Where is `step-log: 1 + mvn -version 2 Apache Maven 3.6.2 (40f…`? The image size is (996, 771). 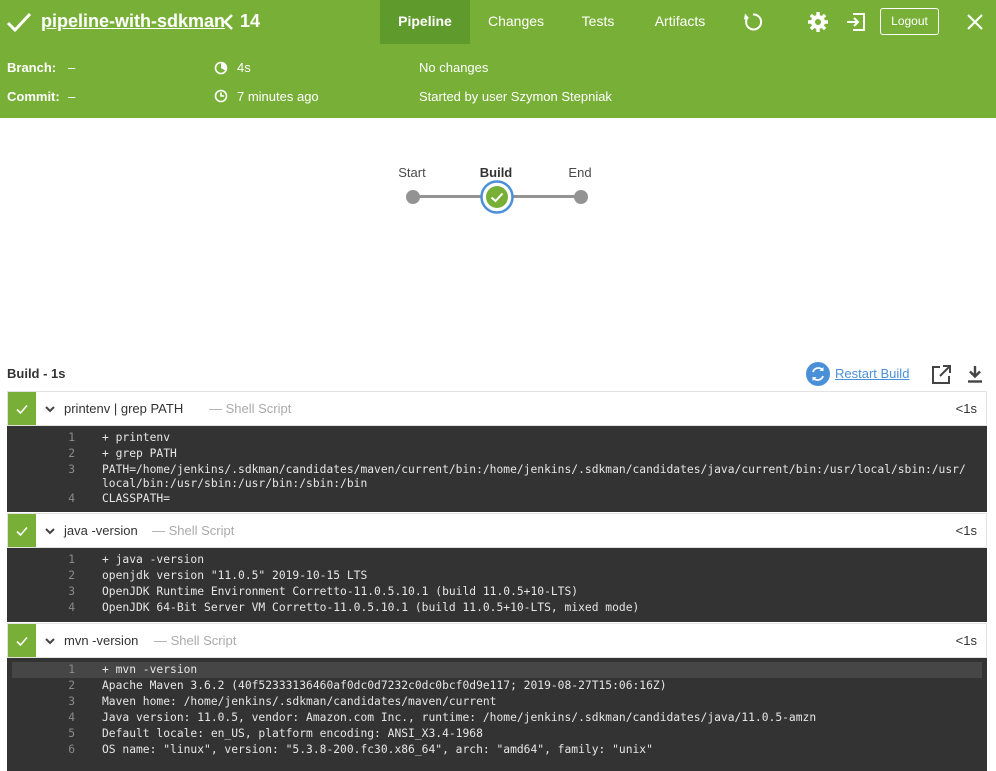 step-log: 1 + mvn -version 2 Apache Maven 3.6.2 (40f… is located at coordinates (497, 714).